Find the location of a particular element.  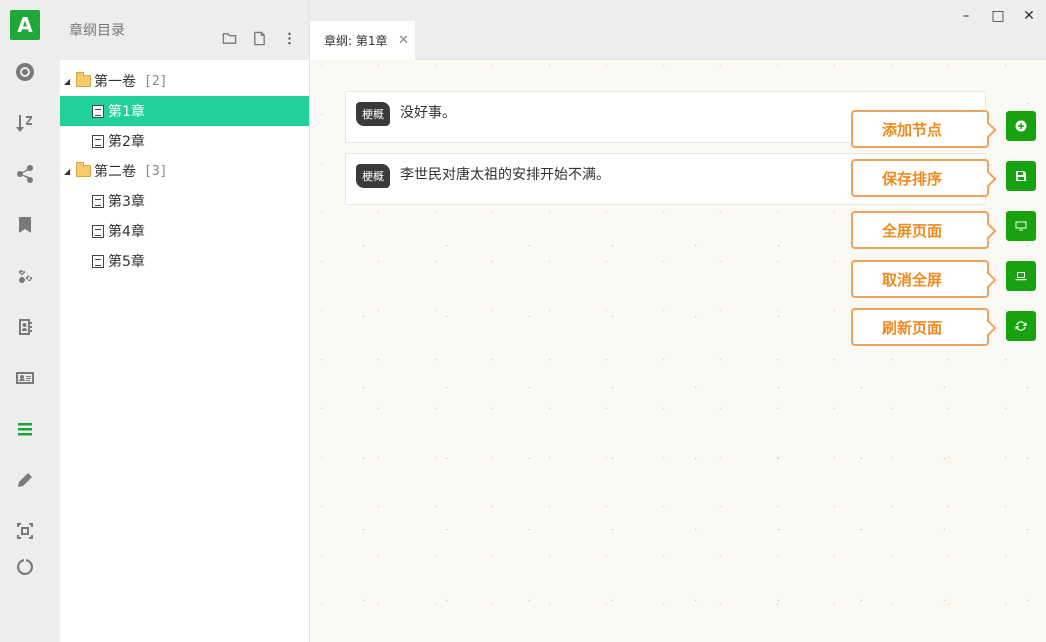

gears-icon is located at coordinates (25, 276).